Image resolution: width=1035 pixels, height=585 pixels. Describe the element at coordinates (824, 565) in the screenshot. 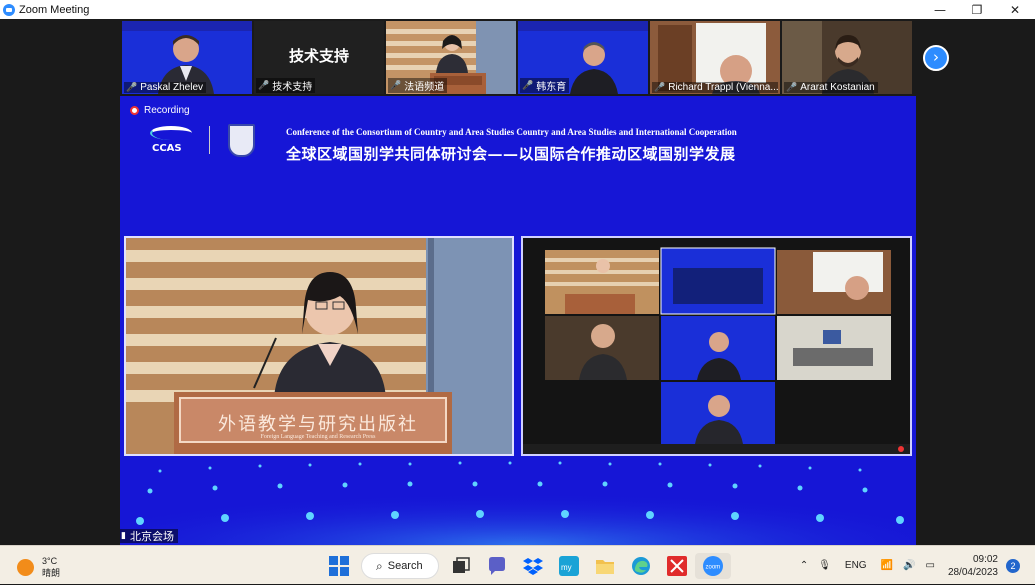

I see `microphone-icon: 🎙` at that location.